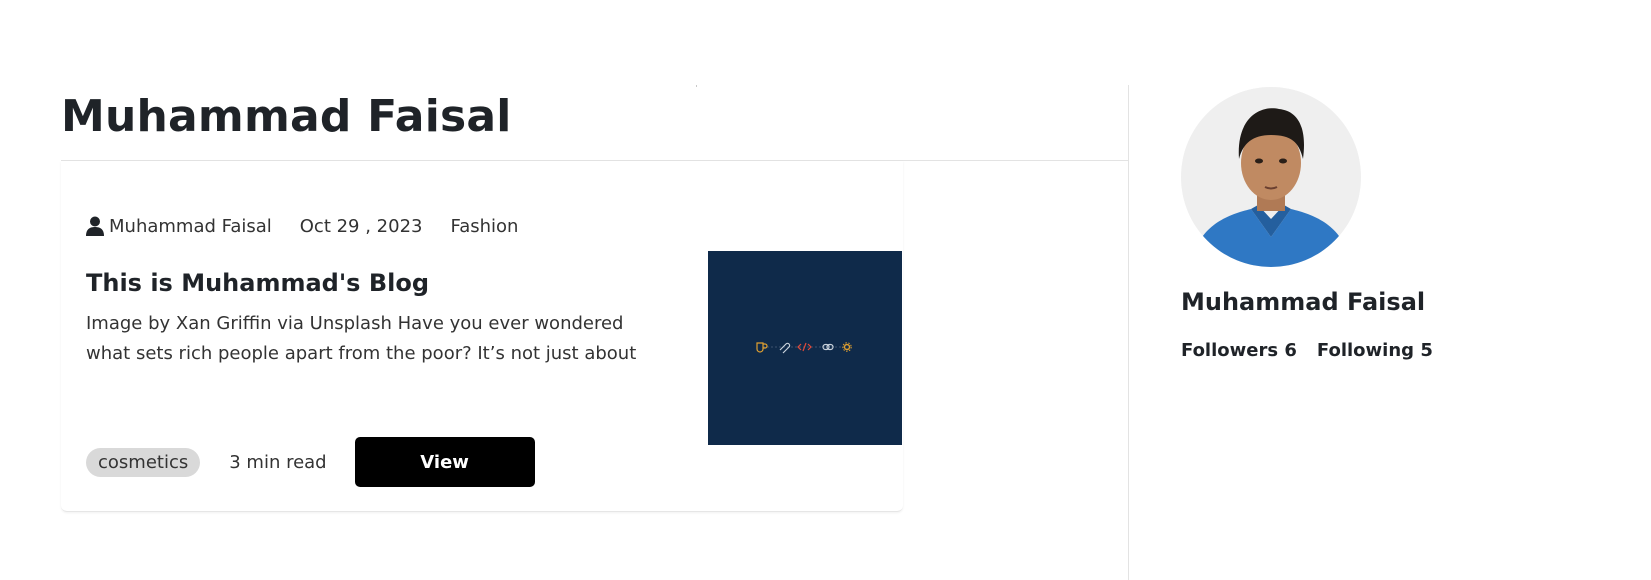 This screenshot has height=580, width=1651. Describe the element at coordinates (1365, 350) in the screenshot. I see `following-label: Following` at that location.